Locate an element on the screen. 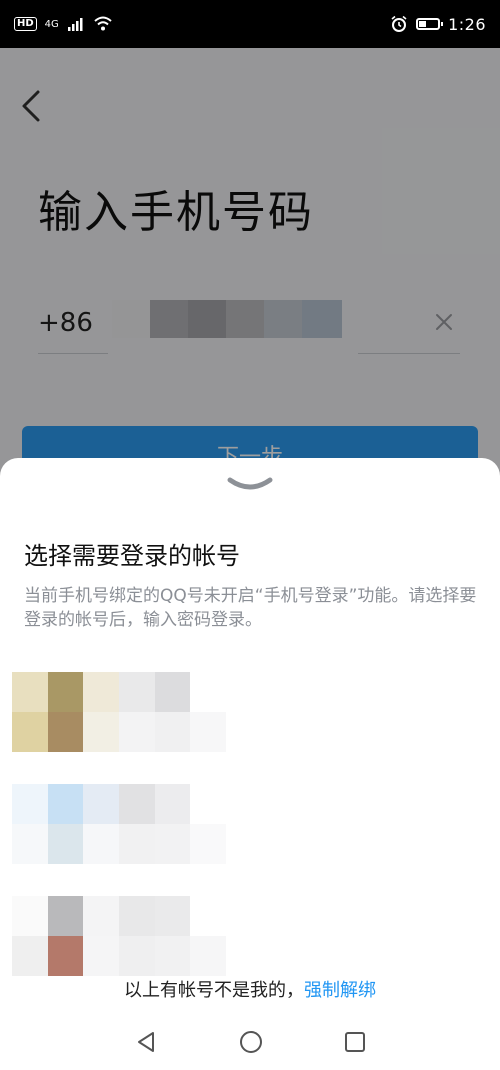  unbind-prefix: 以上有帐号不是我的， is located at coordinates (214, 990).